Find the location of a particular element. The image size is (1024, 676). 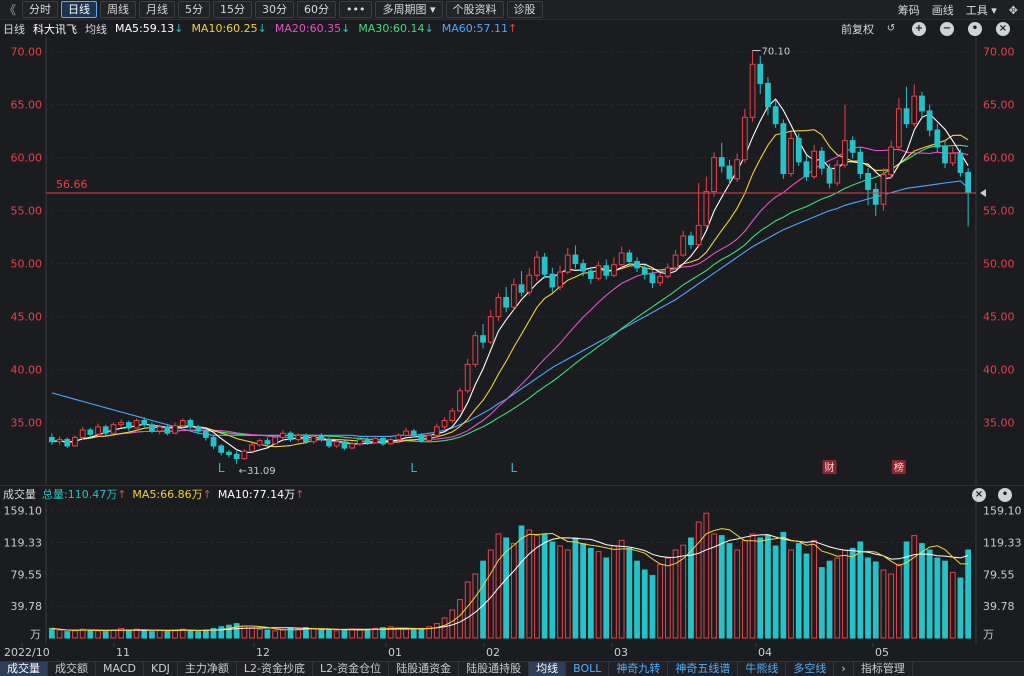

price-tick-left: 35.00 is located at coordinates (27, 423).